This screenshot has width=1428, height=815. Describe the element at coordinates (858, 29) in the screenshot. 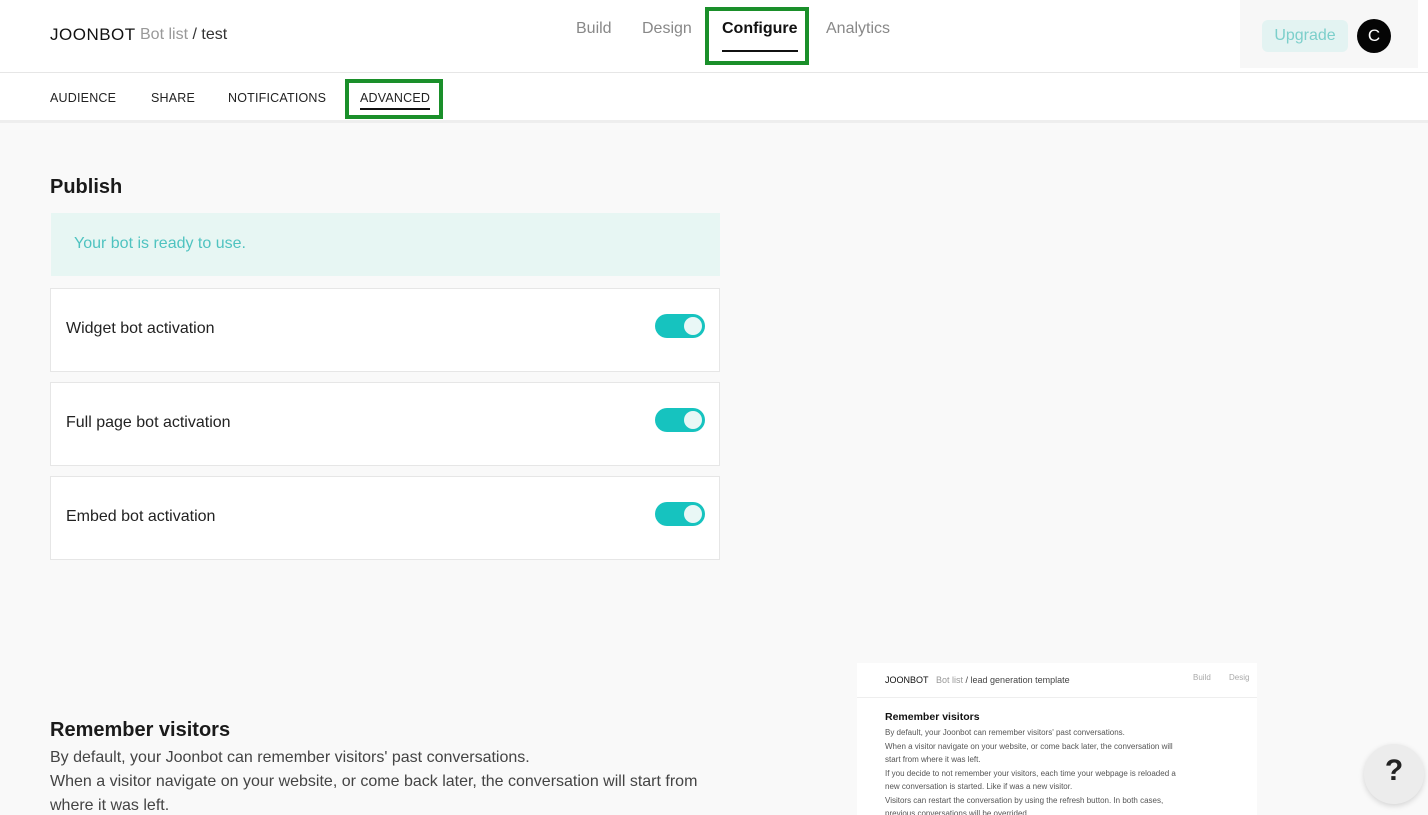

I see `tab-analytics: Analytics` at that location.